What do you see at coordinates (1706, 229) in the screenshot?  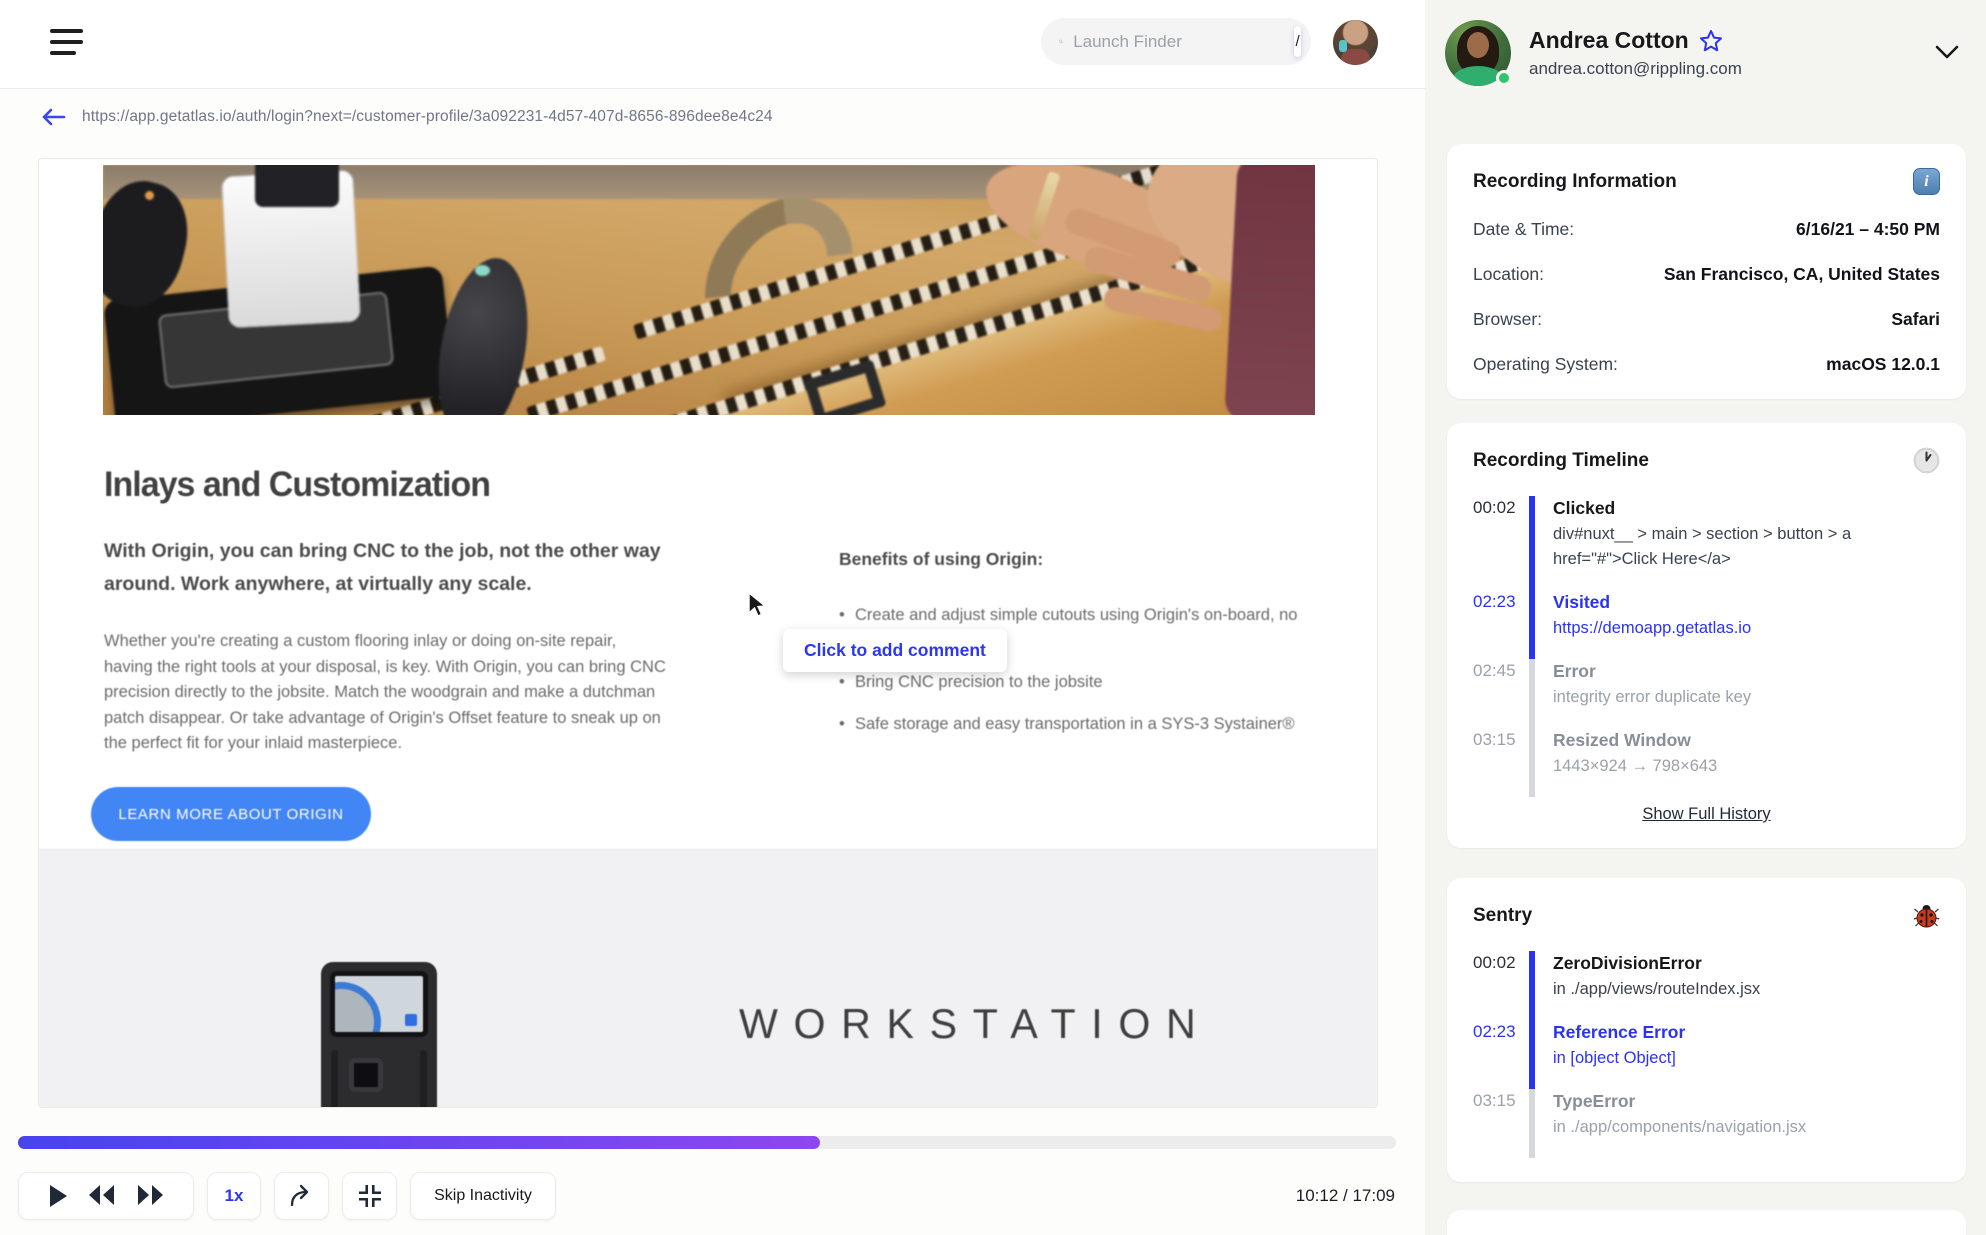 I see `info-row: Date & Time: 6/16/21 – 4:50 PM` at bounding box center [1706, 229].